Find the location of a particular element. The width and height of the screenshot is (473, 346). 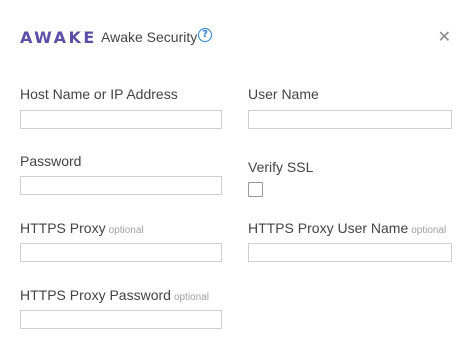

username-field: User Name is located at coordinates (350, 109).